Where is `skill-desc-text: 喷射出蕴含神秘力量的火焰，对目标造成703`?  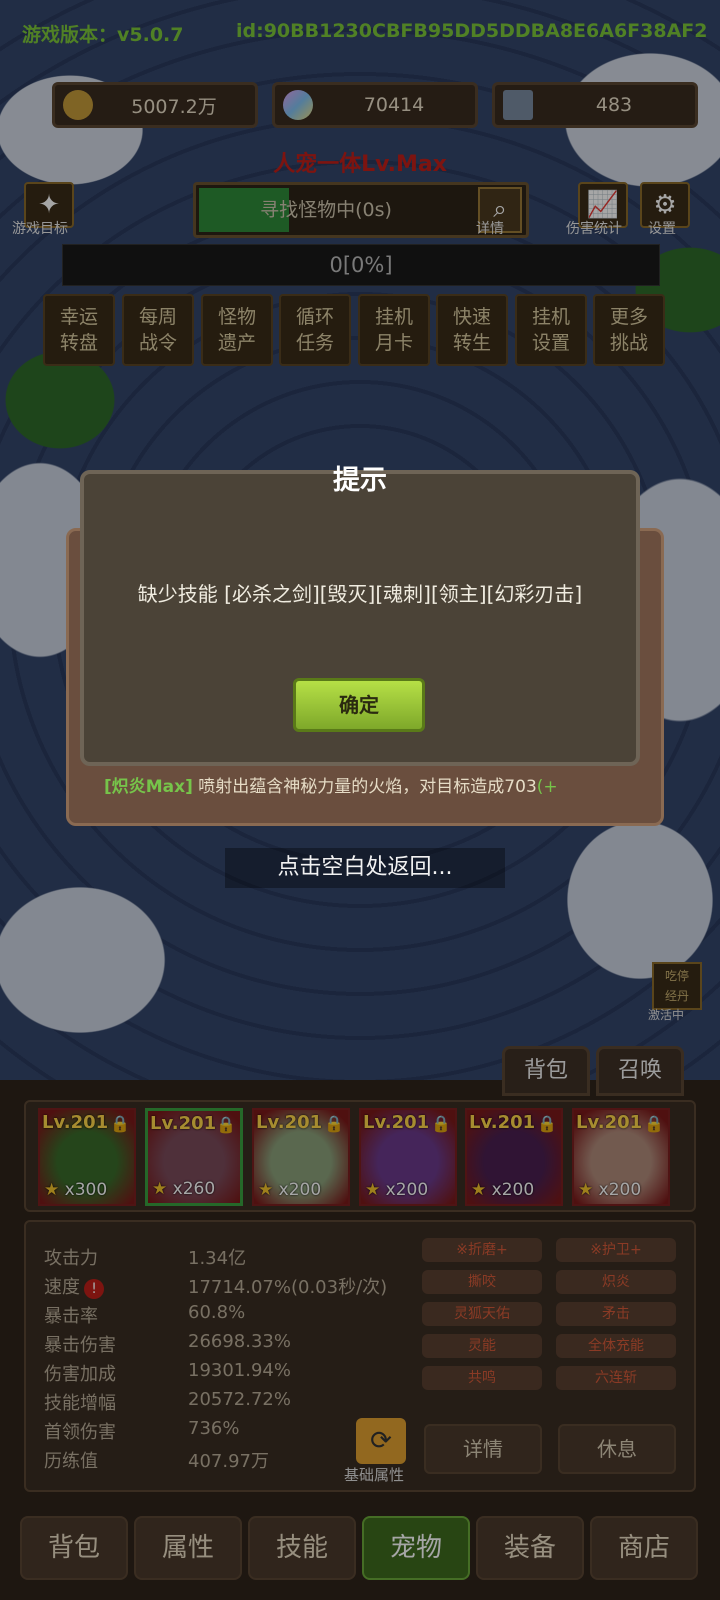 skill-desc-text: 喷射出蕴含神秘力量的火焰，对目标造成703 is located at coordinates (364, 787).